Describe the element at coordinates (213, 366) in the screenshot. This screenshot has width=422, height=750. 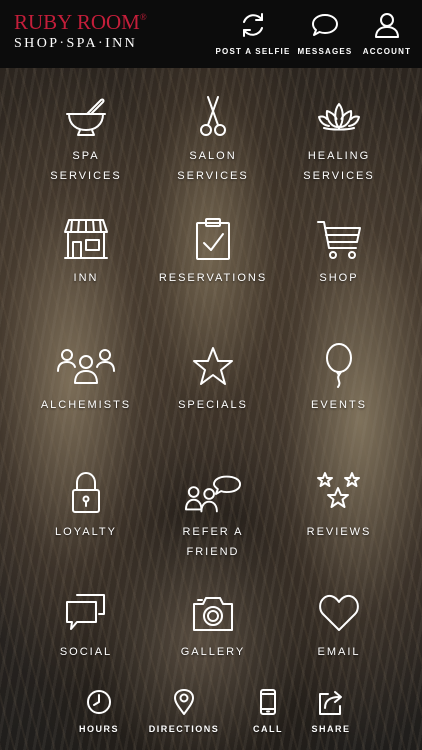
I see `star-icon` at that location.